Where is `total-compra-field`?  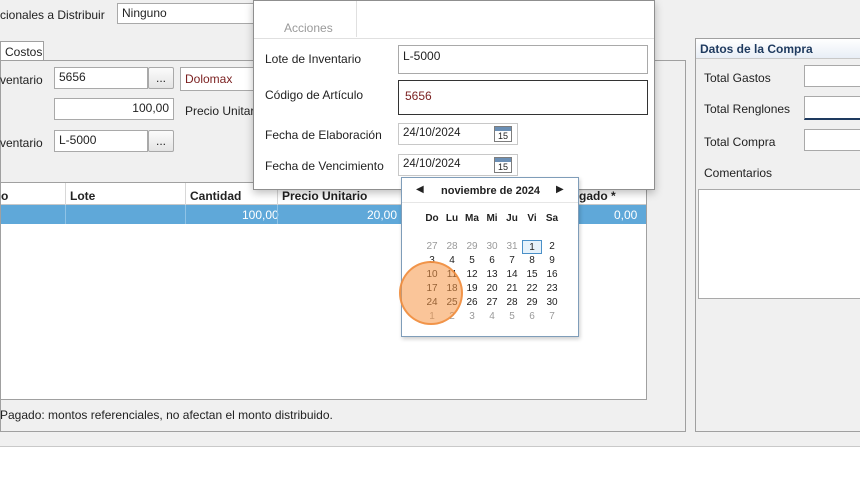
total-compra-field is located at coordinates (832, 140).